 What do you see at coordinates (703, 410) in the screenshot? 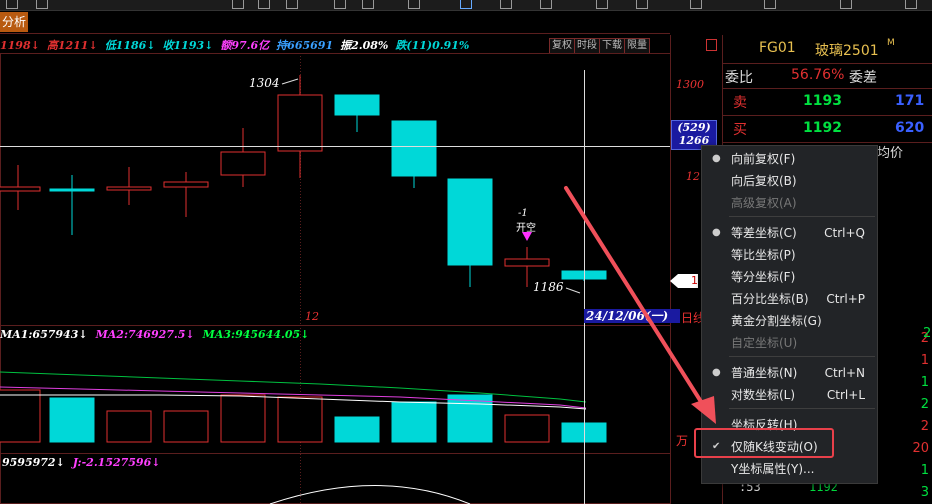
I see `arrow-head-icon` at bounding box center [703, 410].